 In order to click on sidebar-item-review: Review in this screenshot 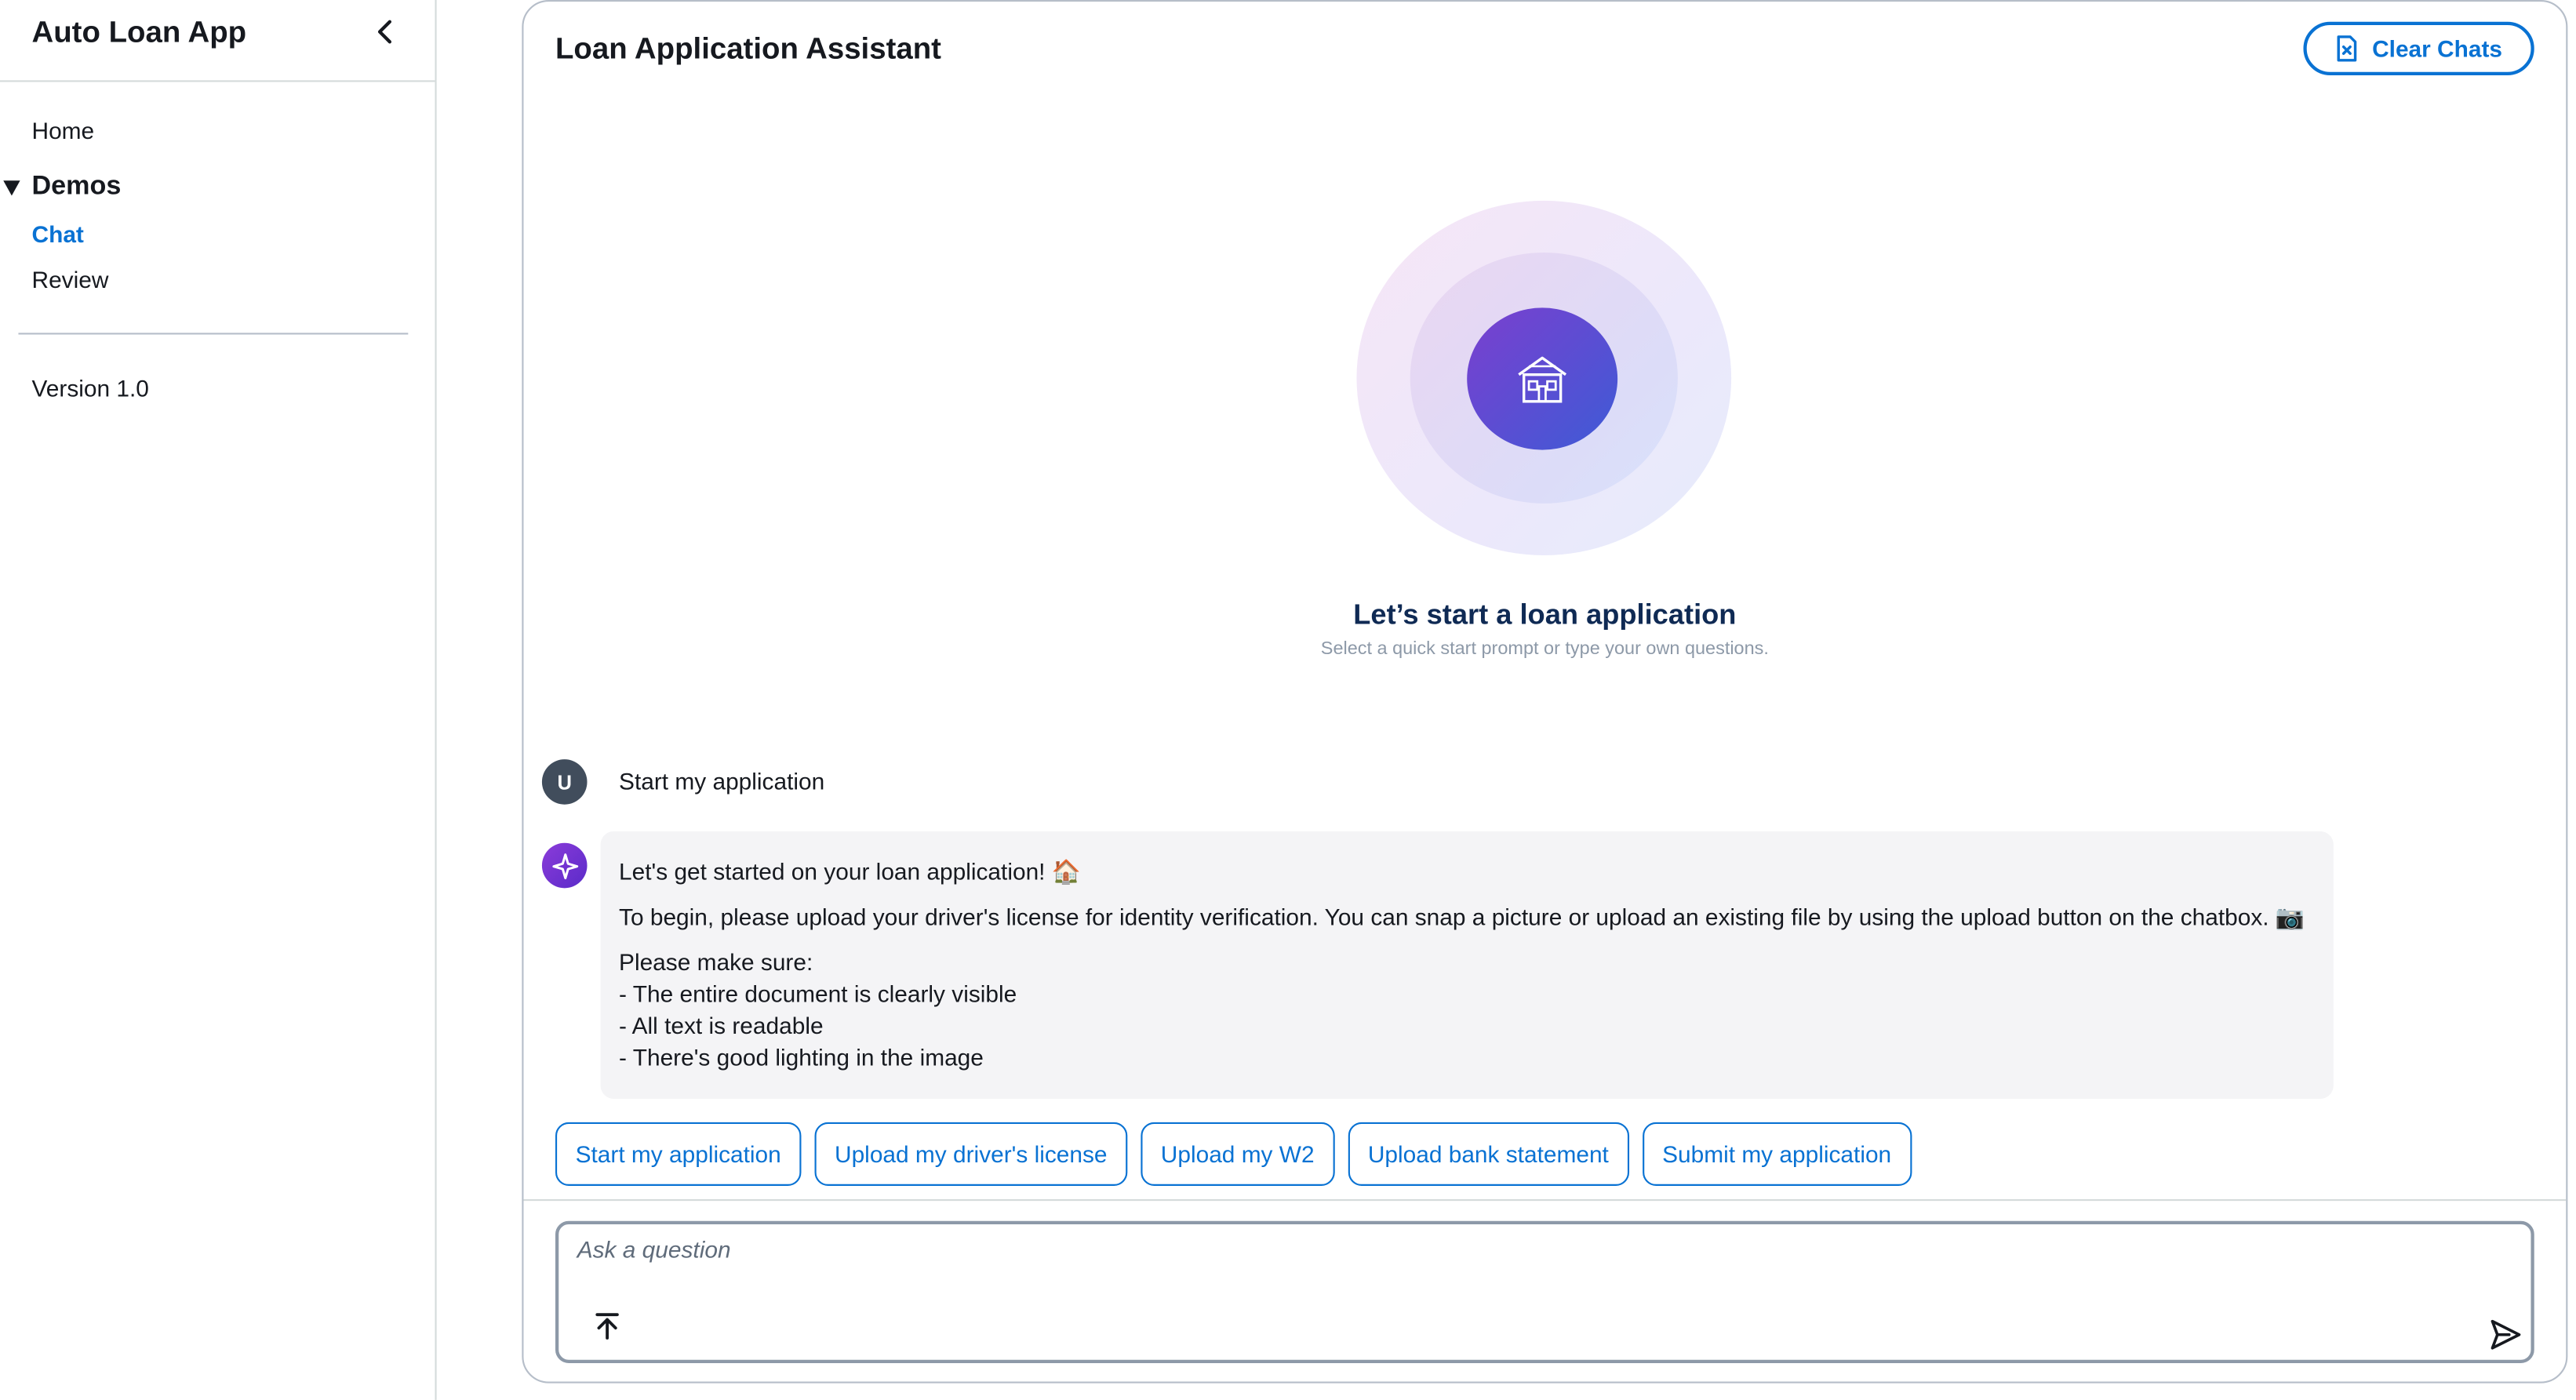, I will do `click(70, 279)`.